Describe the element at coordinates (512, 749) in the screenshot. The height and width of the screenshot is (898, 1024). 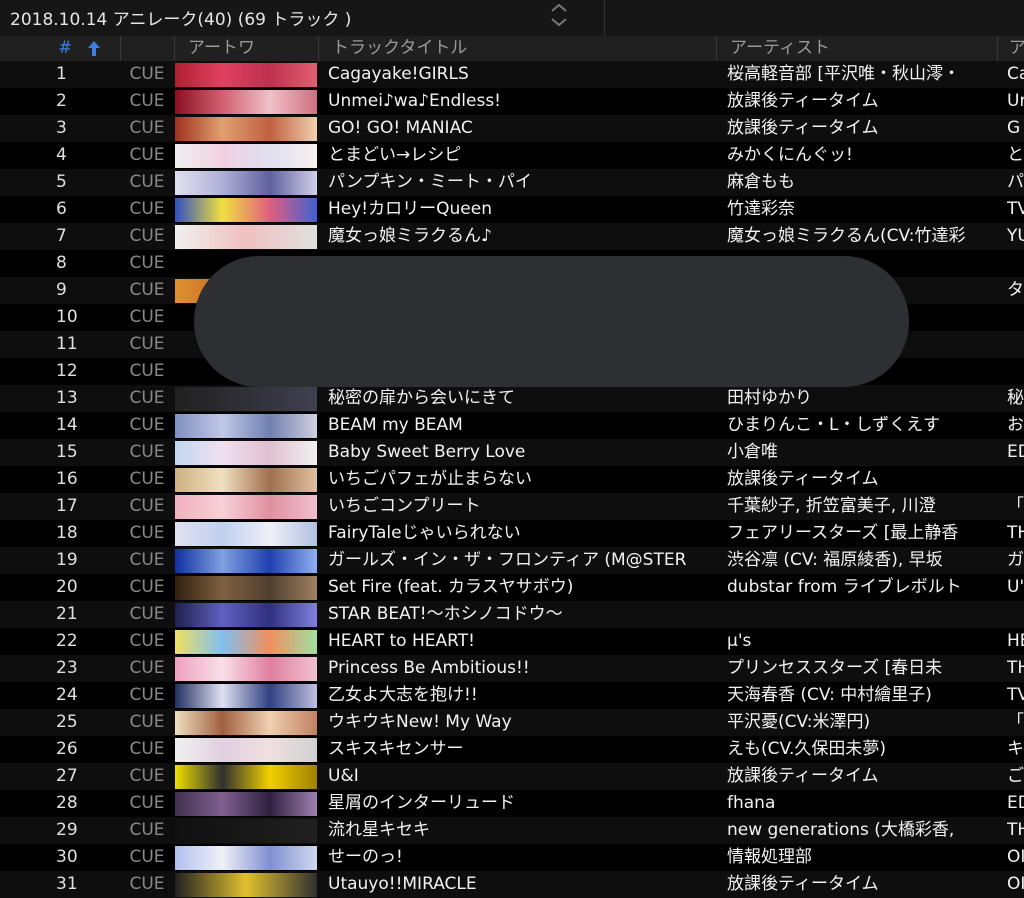
I see `track-row: 26 CUE スキスキセンサー えも(CV.久保田未夢) キ` at that location.